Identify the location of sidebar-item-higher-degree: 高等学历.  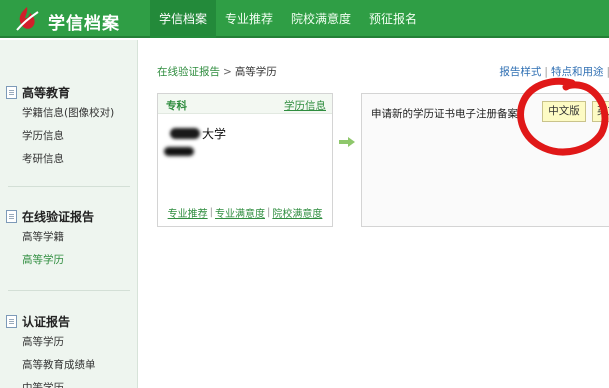
(69, 260).